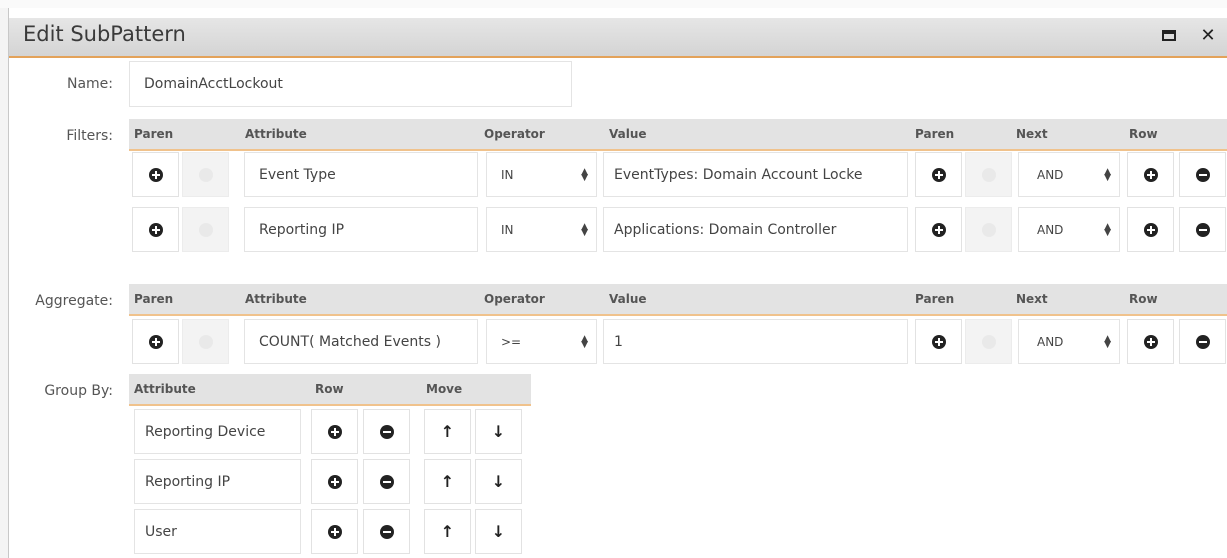 The image size is (1227, 558). I want to click on close-icon: ✕, so click(1208, 35).